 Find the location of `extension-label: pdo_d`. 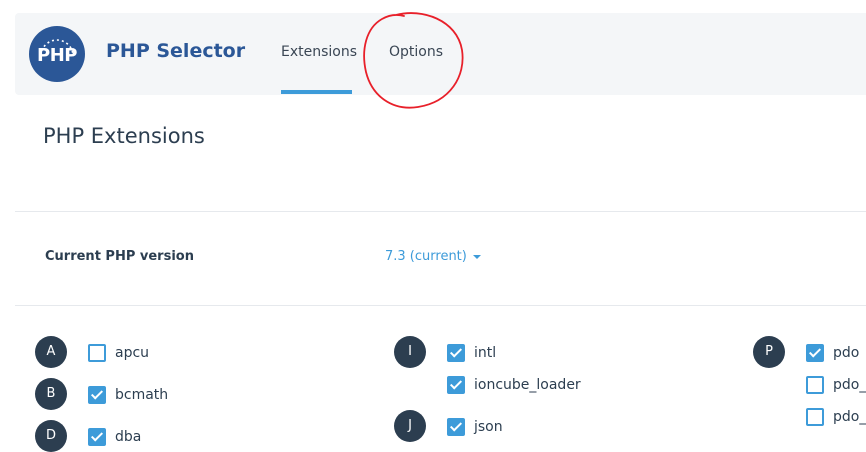

extension-label: pdo_d is located at coordinates (849, 385).